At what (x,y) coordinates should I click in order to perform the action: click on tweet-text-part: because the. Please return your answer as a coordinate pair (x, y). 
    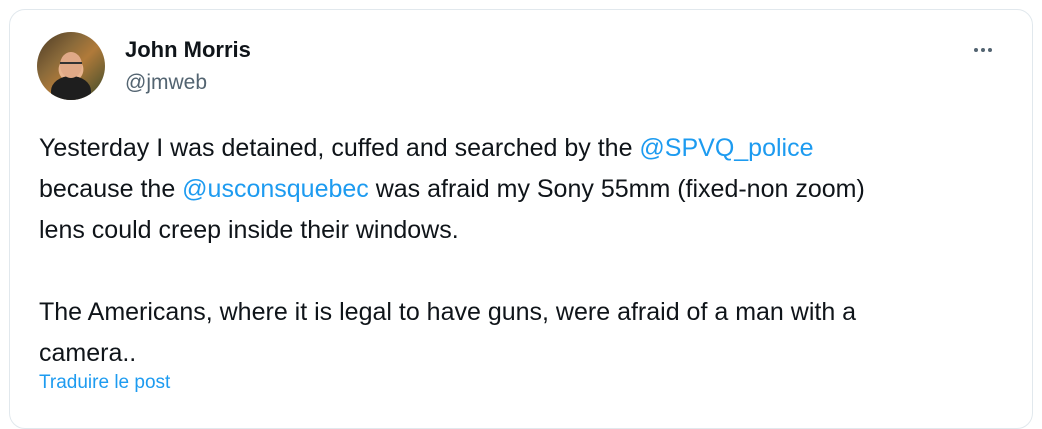
    Looking at the image, I should click on (107, 189).